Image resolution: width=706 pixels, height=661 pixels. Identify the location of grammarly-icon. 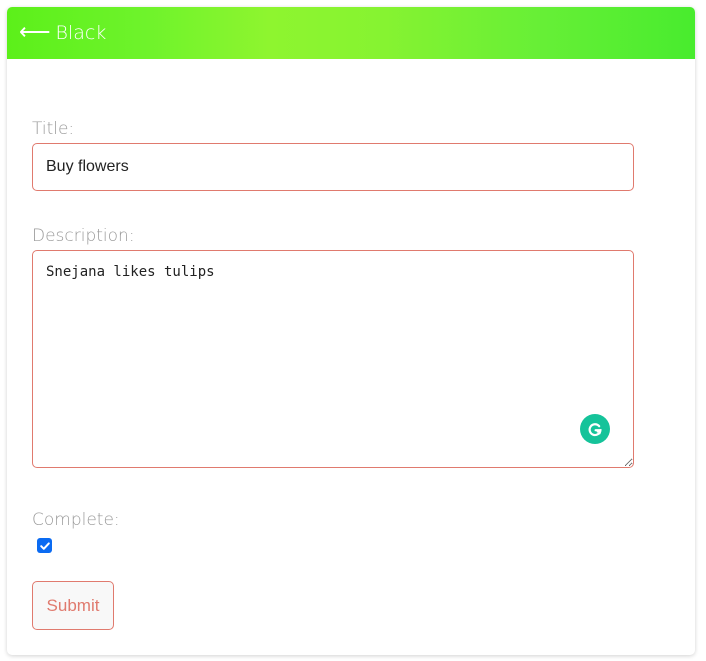
(595, 429).